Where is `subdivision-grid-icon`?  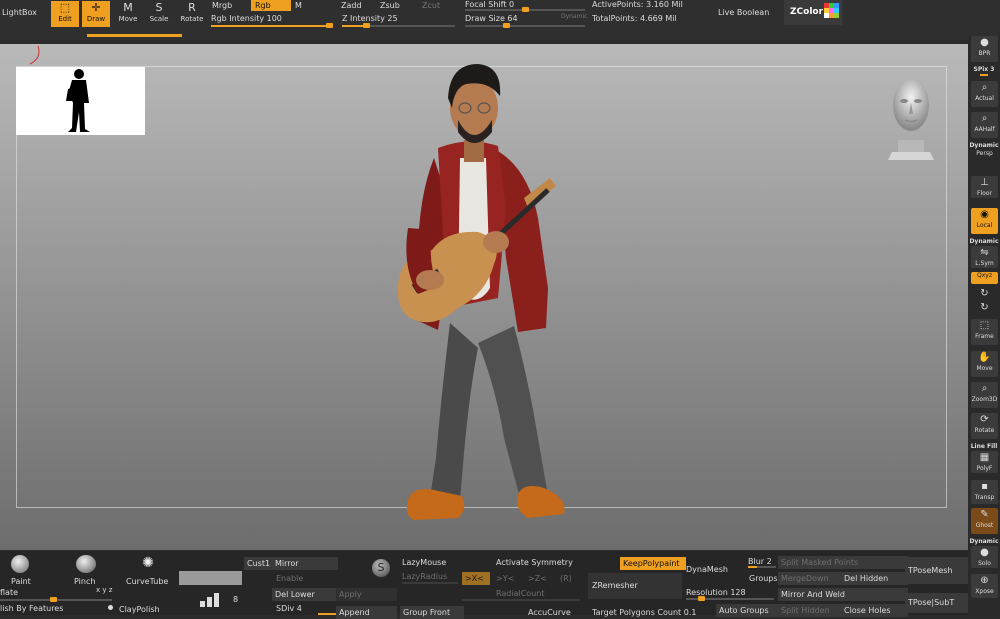
subdivision-grid-icon is located at coordinates (209, 600).